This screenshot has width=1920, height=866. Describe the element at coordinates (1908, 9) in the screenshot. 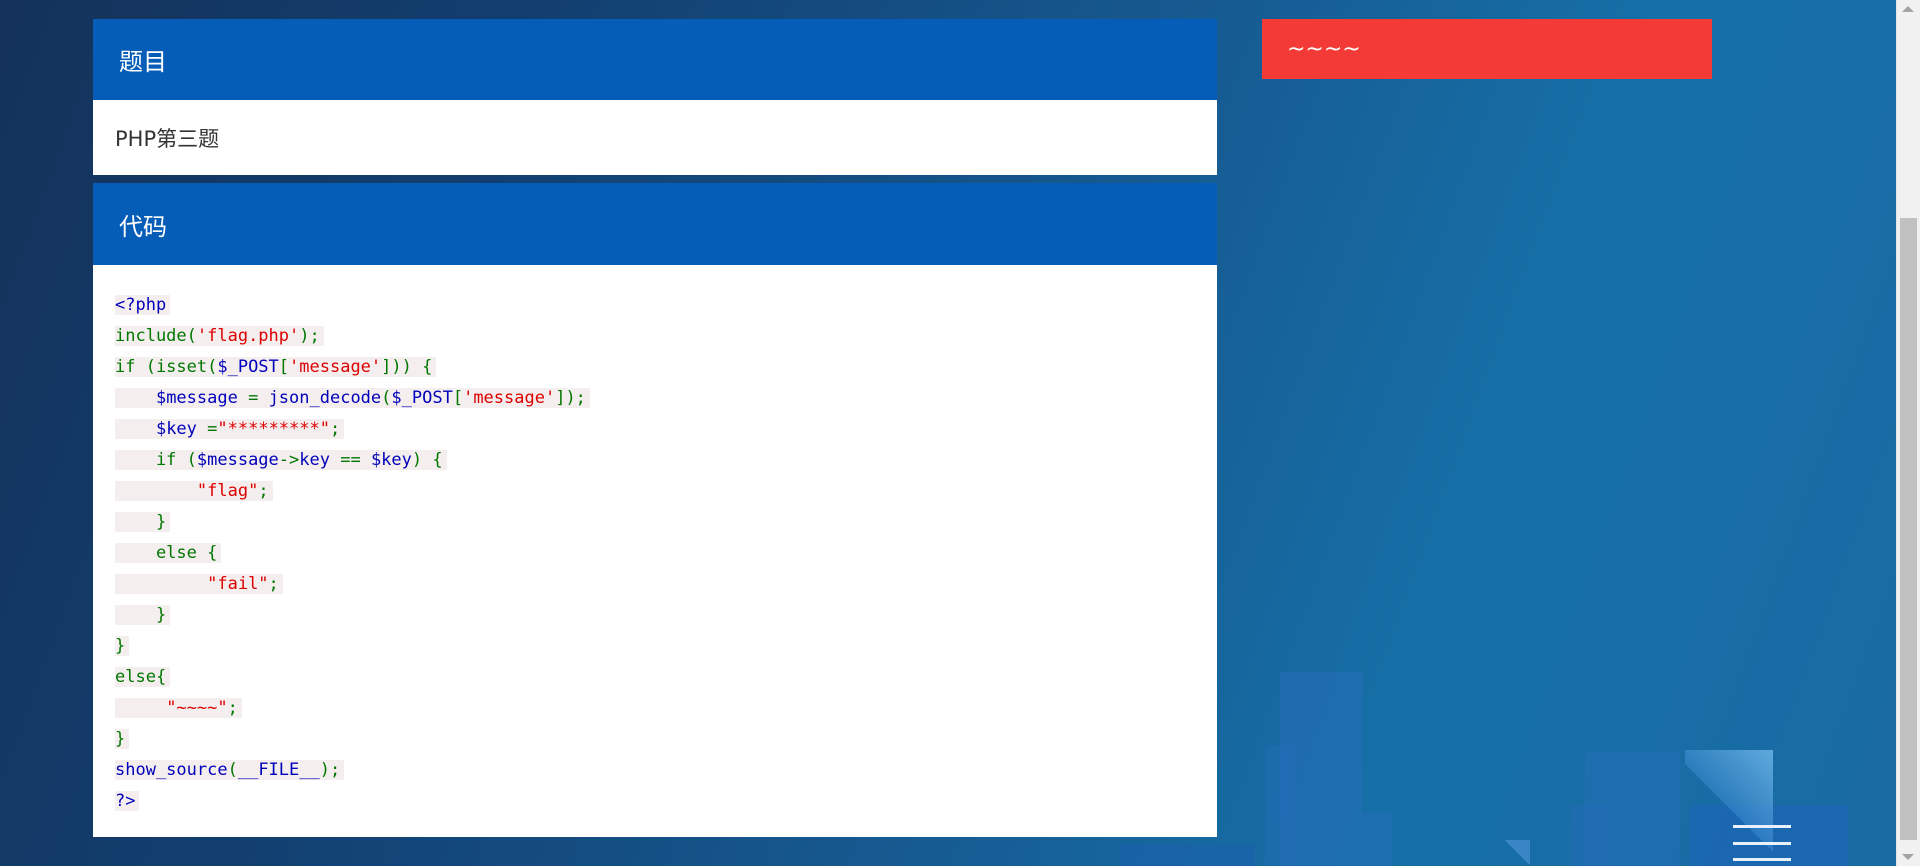

I see `scroll-up-arrow-icon` at that location.